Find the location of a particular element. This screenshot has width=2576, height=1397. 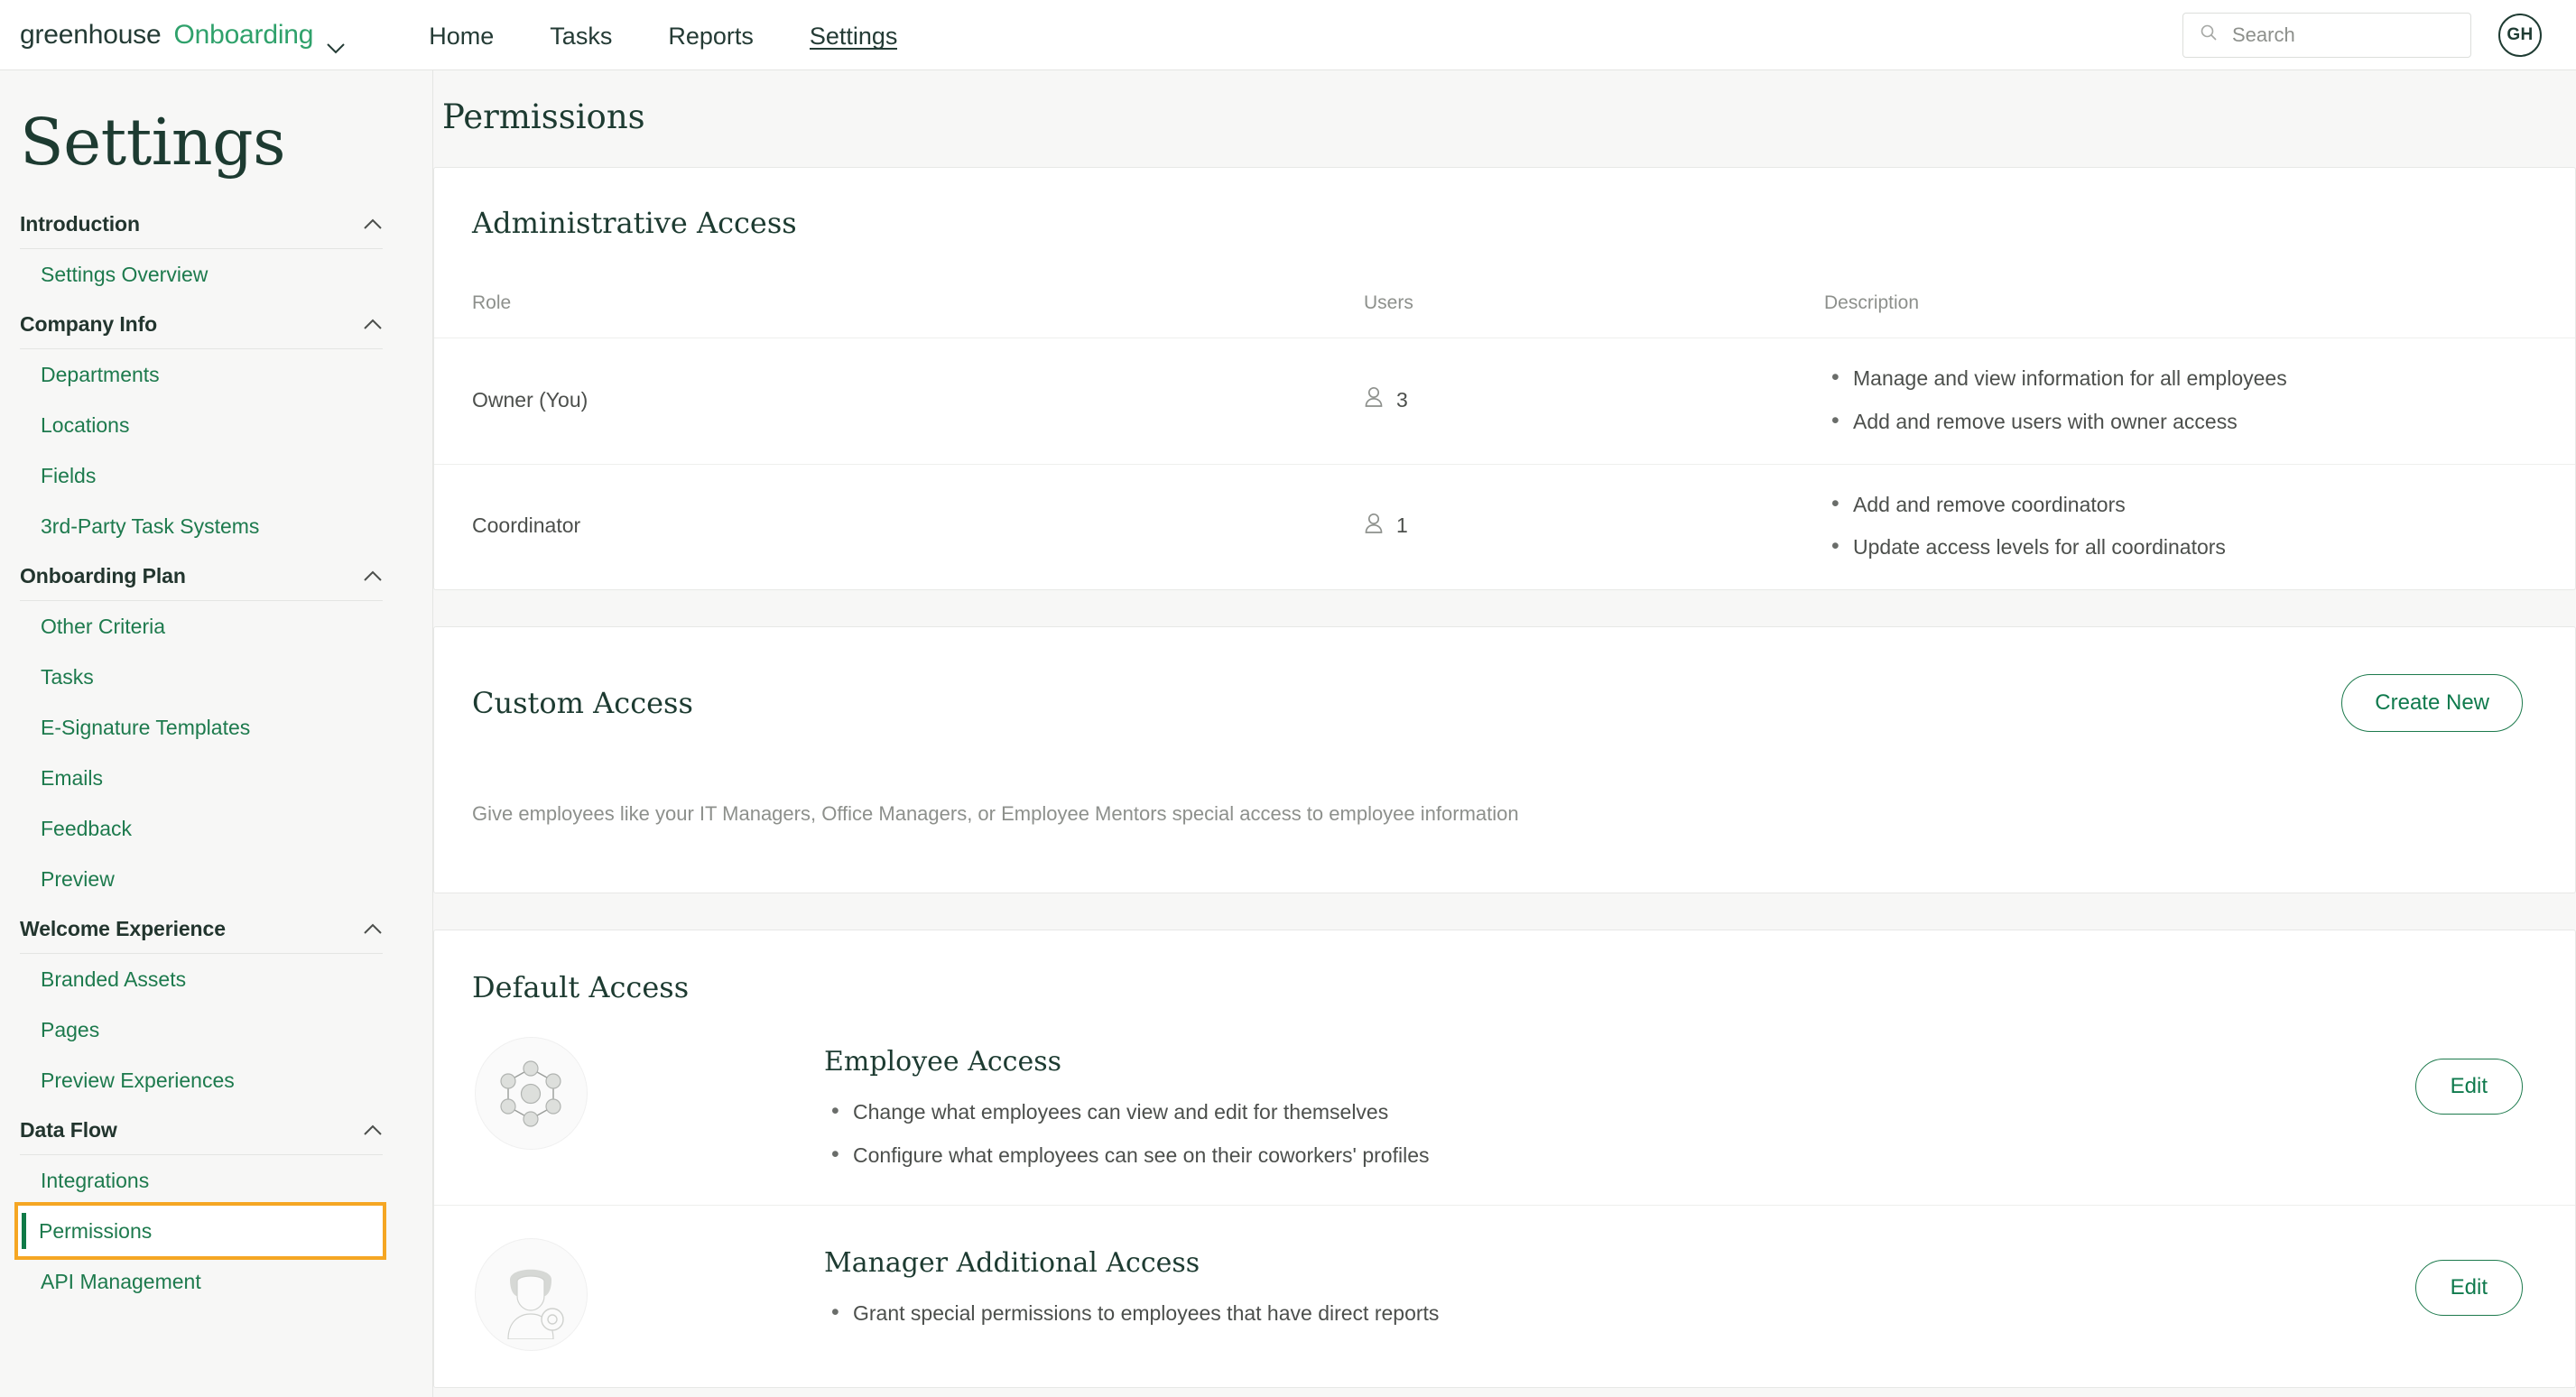

nav-item-settings: Settings is located at coordinates (853, 34).